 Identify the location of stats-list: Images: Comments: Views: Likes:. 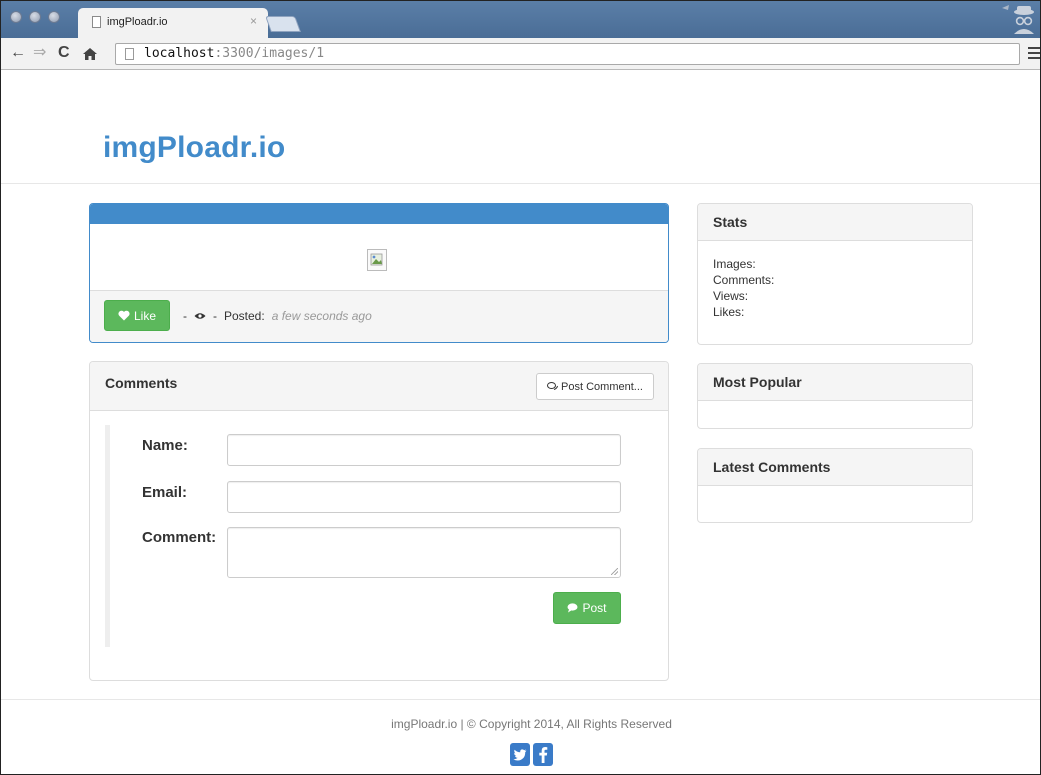
(835, 280).